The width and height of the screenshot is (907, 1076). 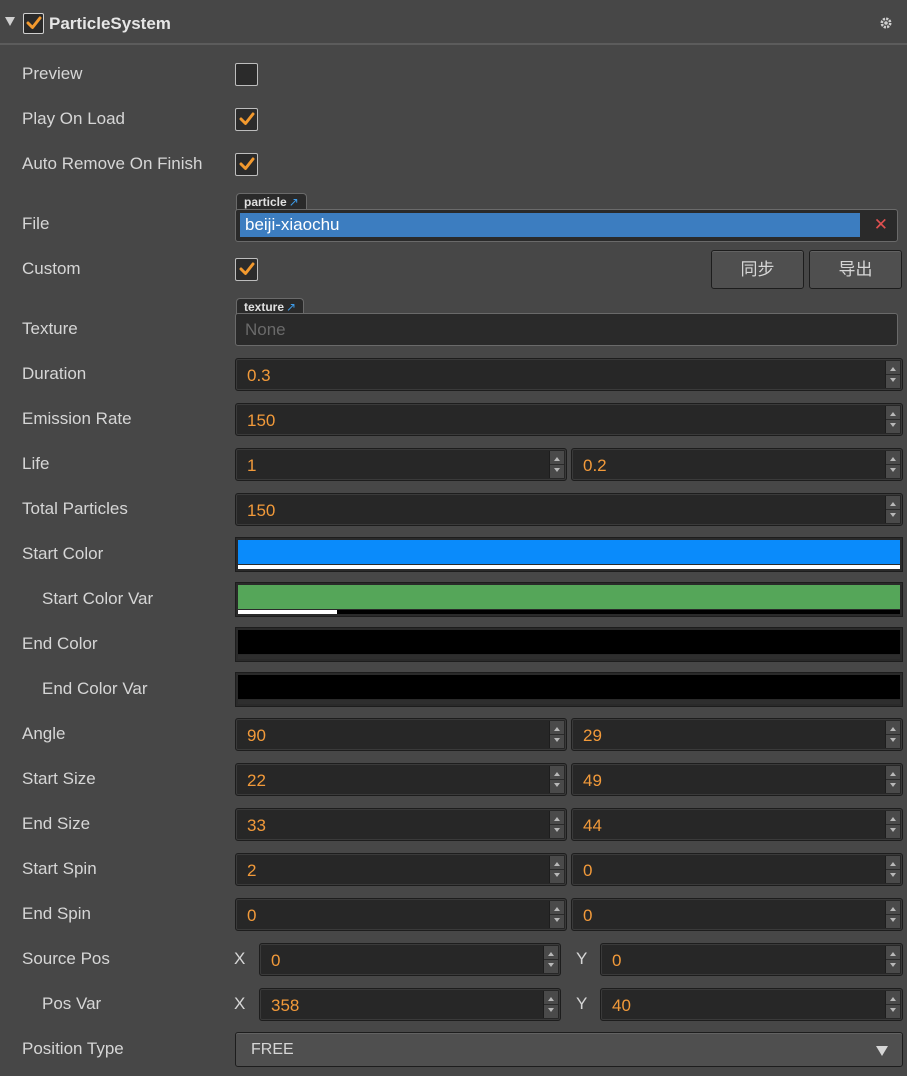 I want to click on duration-input: 0.3, so click(x=569, y=374).